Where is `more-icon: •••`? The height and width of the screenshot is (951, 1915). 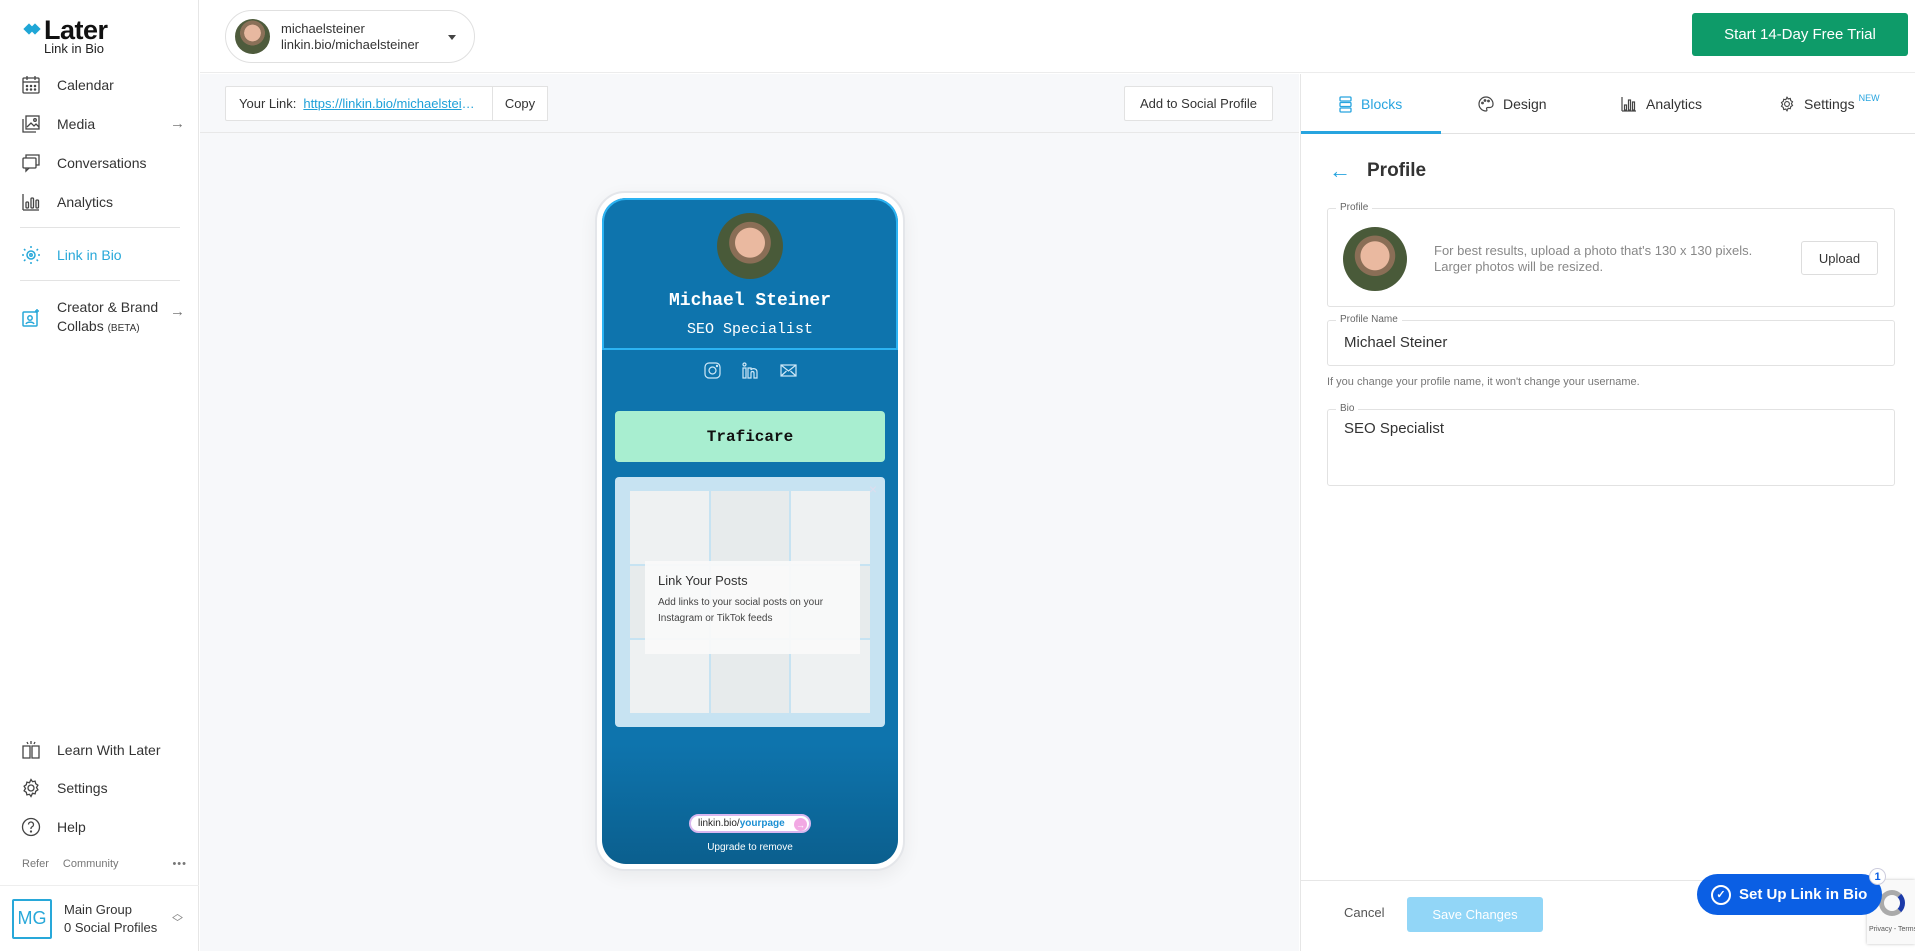 more-icon: ••• is located at coordinates (179, 864).